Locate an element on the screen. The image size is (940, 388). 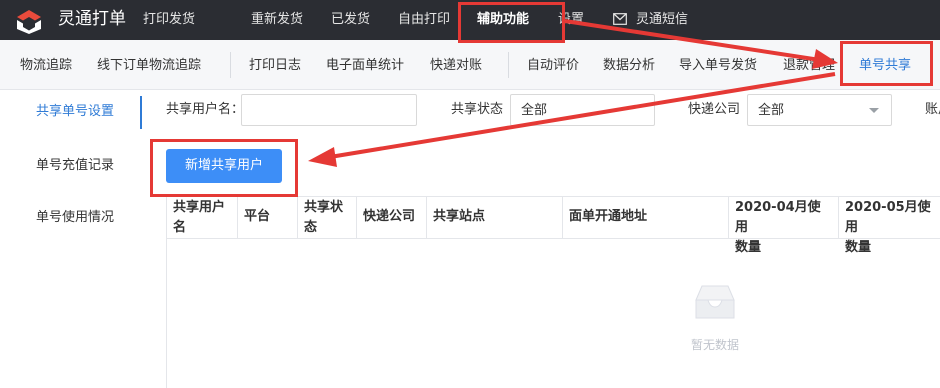
brand-name: 灵通打单 is located at coordinates (92, 19).